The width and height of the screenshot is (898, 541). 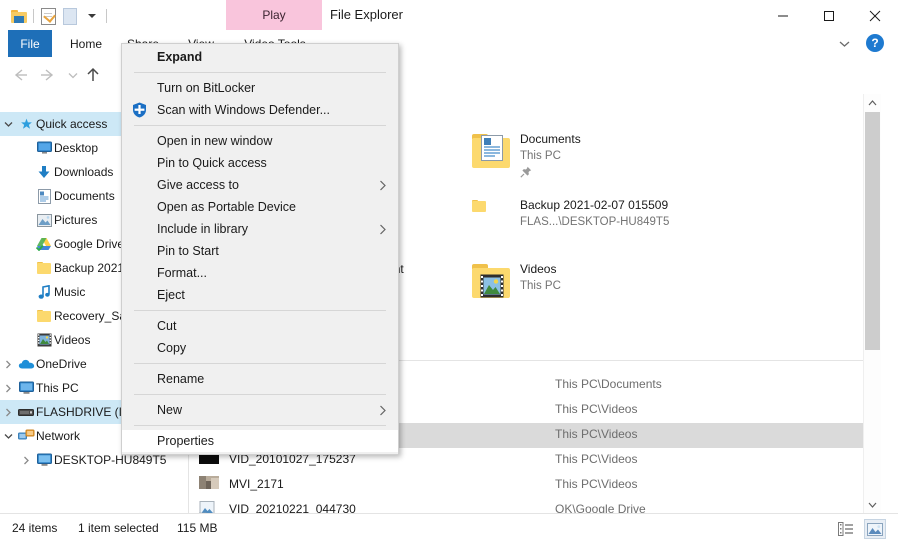 What do you see at coordinates (48, 16) in the screenshot?
I see `folder-properties-icon` at bounding box center [48, 16].